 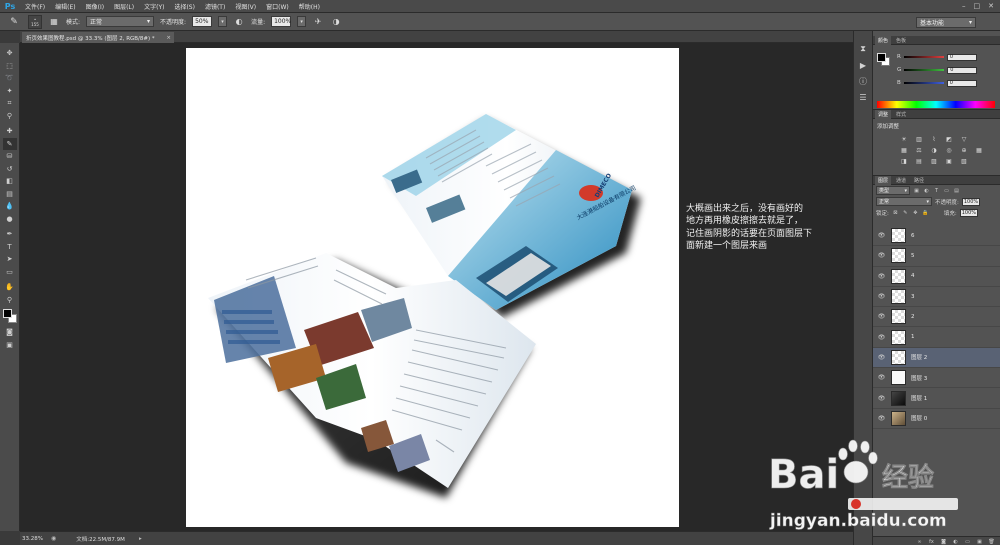 What do you see at coordinates (904, 161) in the screenshot?
I see `invert-icon: ◨` at bounding box center [904, 161].